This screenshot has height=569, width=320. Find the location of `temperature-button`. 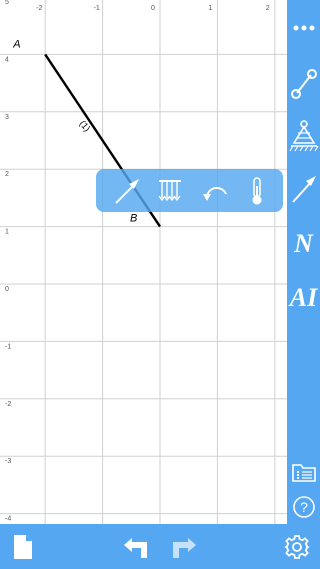

temperature-button is located at coordinates (256, 190).